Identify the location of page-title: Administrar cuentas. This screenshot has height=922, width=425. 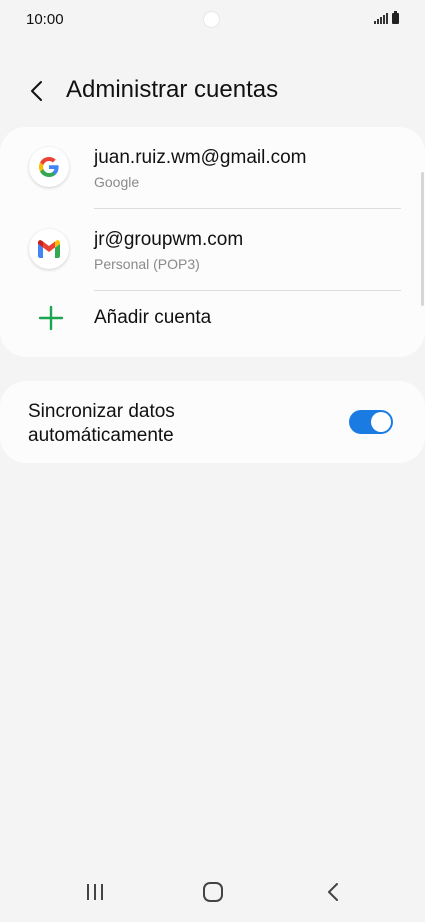
(172, 89).